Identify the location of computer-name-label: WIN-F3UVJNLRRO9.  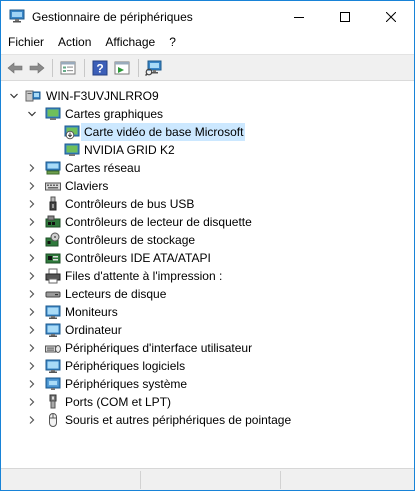
(102, 96).